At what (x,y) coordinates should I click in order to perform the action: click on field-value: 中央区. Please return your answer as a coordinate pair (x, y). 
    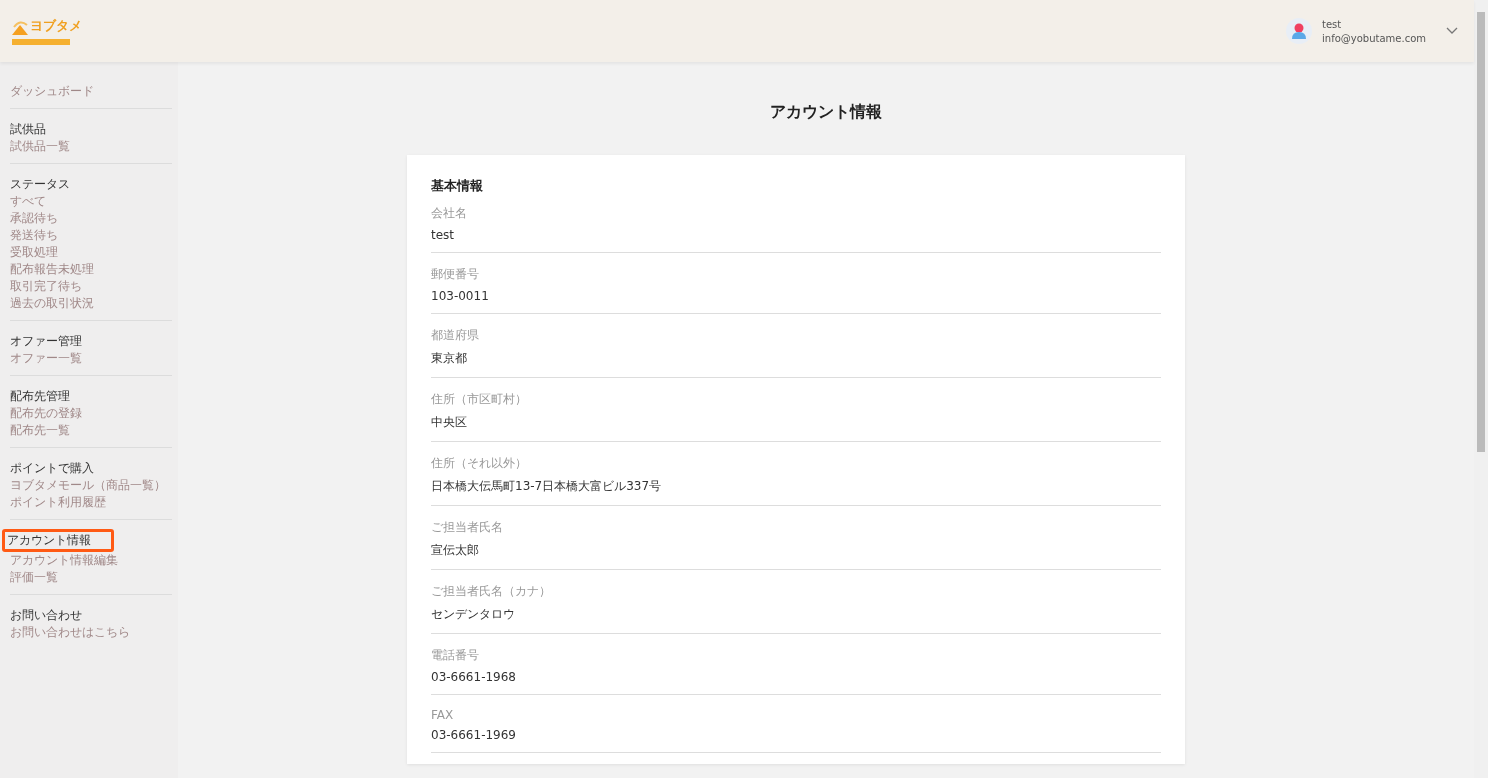
    Looking at the image, I should click on (449, 422).